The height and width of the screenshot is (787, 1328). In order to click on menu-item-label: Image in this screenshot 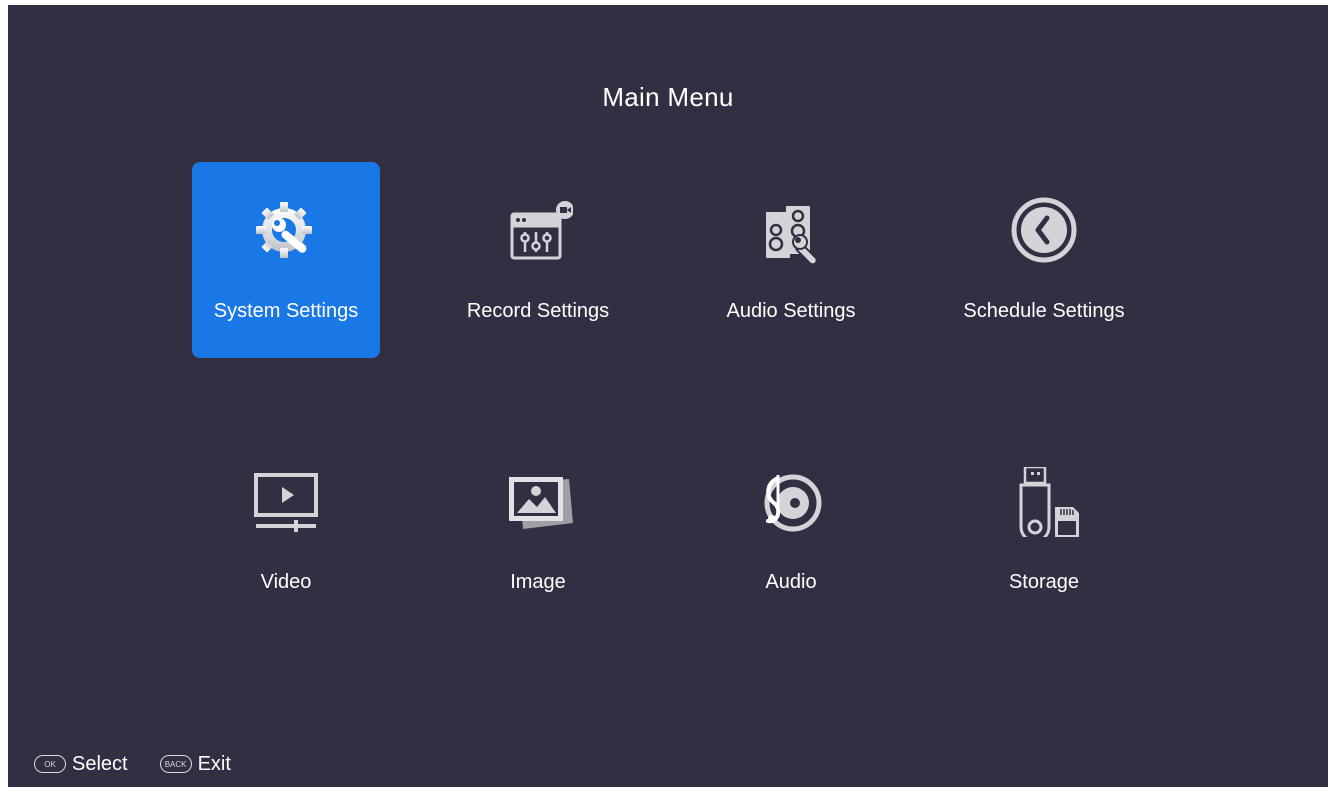, I will do `click(538, 582)`.